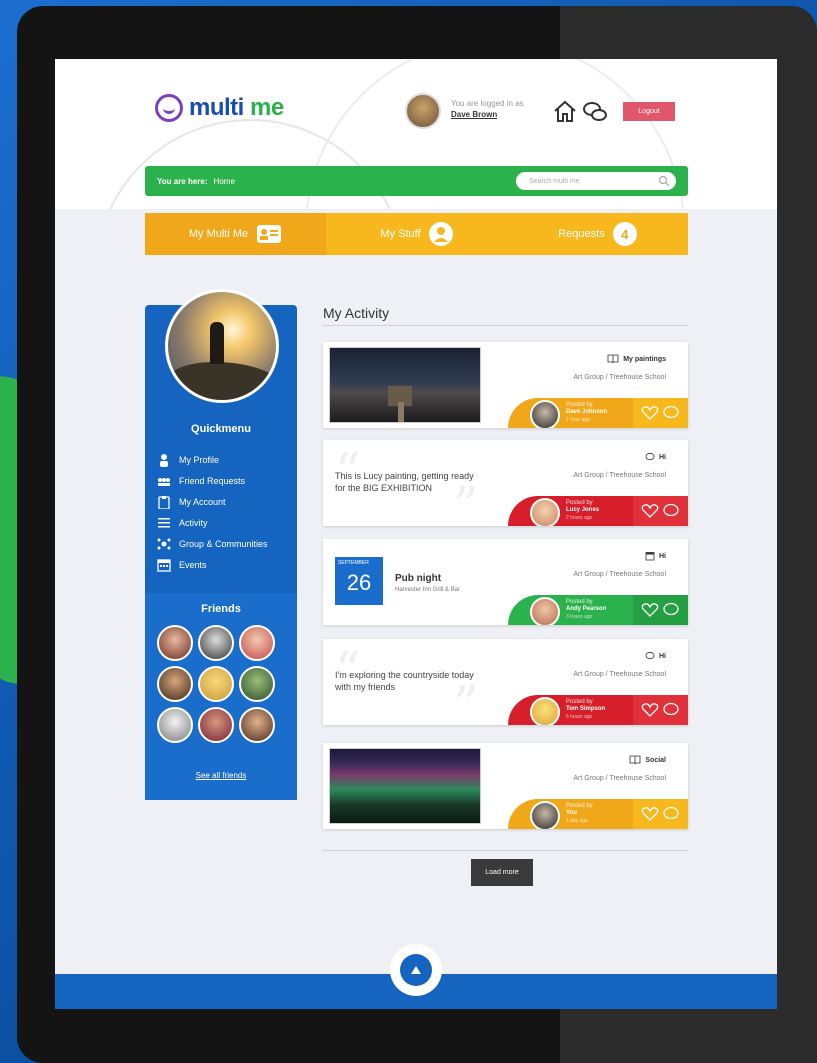 The width and height of the screenshot is (817, 1063). I want to click on logo-text: multi me, so click(236, 108).